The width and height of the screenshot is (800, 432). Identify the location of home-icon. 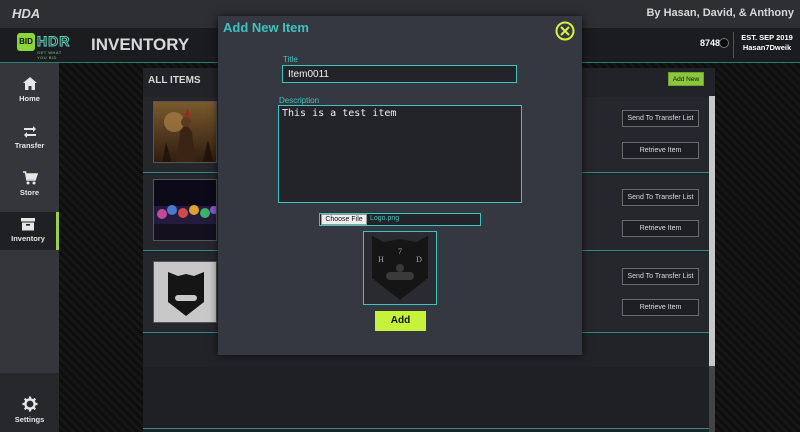
(29, 83).